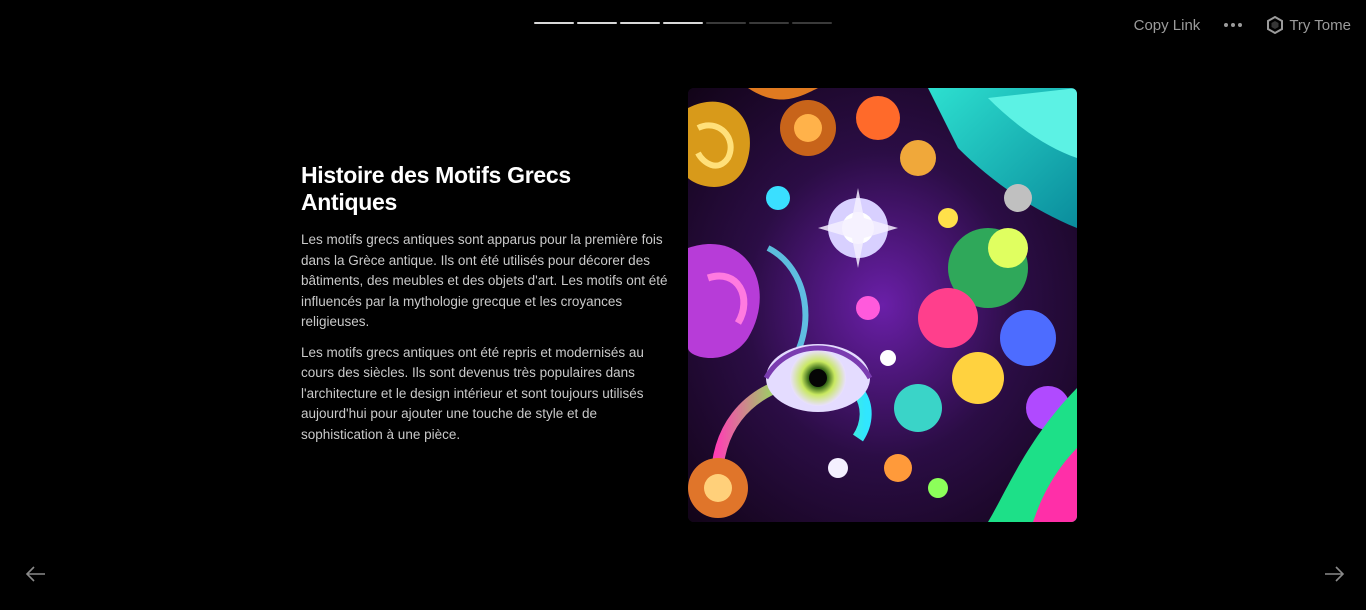 The height and width of the screenshot is (610, 1366). I want to click on slide-title: Histoire des Motifs Grecs Antiques, so click(436, 188).